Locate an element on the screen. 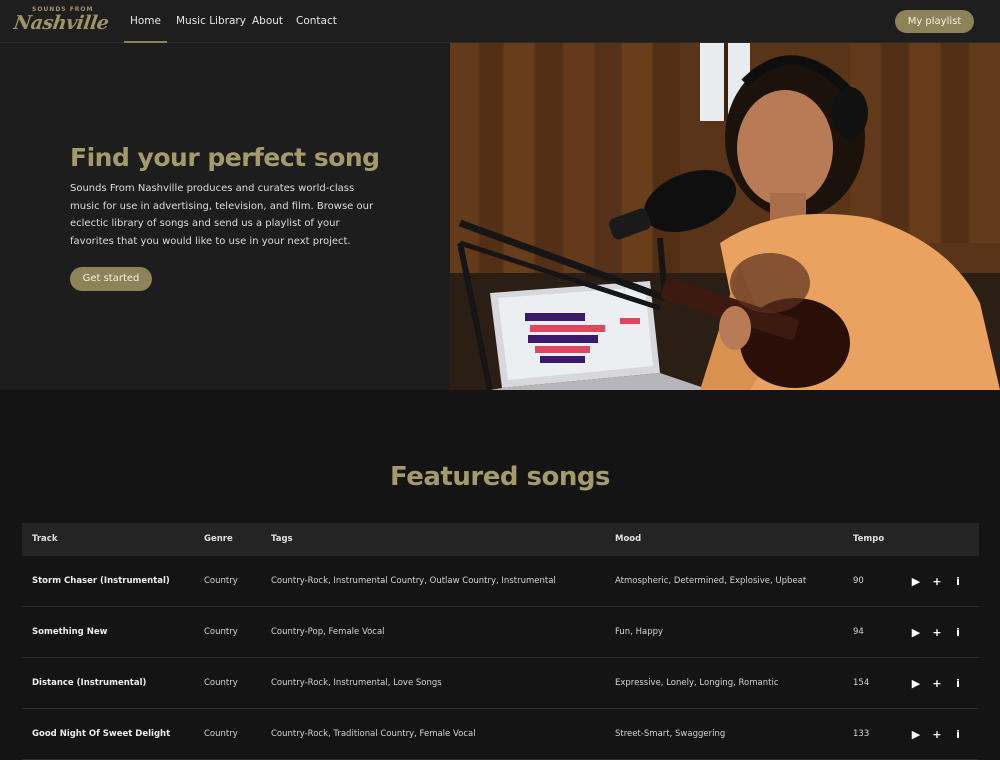  track-mood: Street-Smart, Swaggering is located at coordinates (670, 734).